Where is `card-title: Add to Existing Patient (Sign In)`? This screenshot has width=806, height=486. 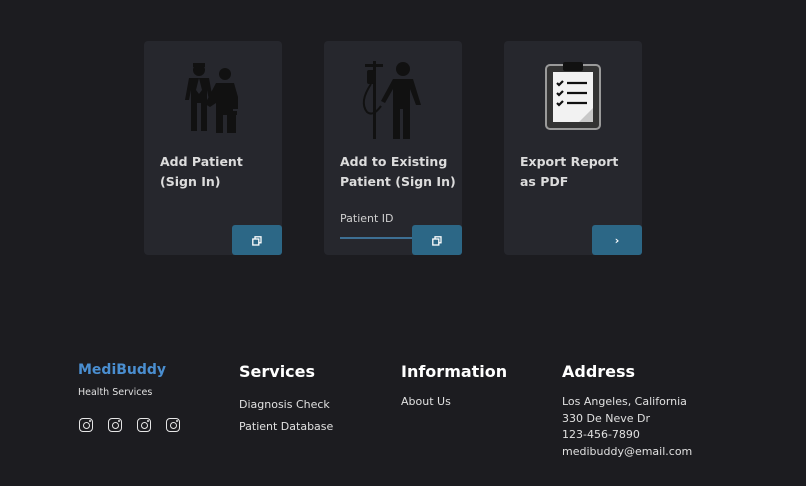 card-title: Add to Existing Patient (Sign In) is located at coordinates (398, 171).